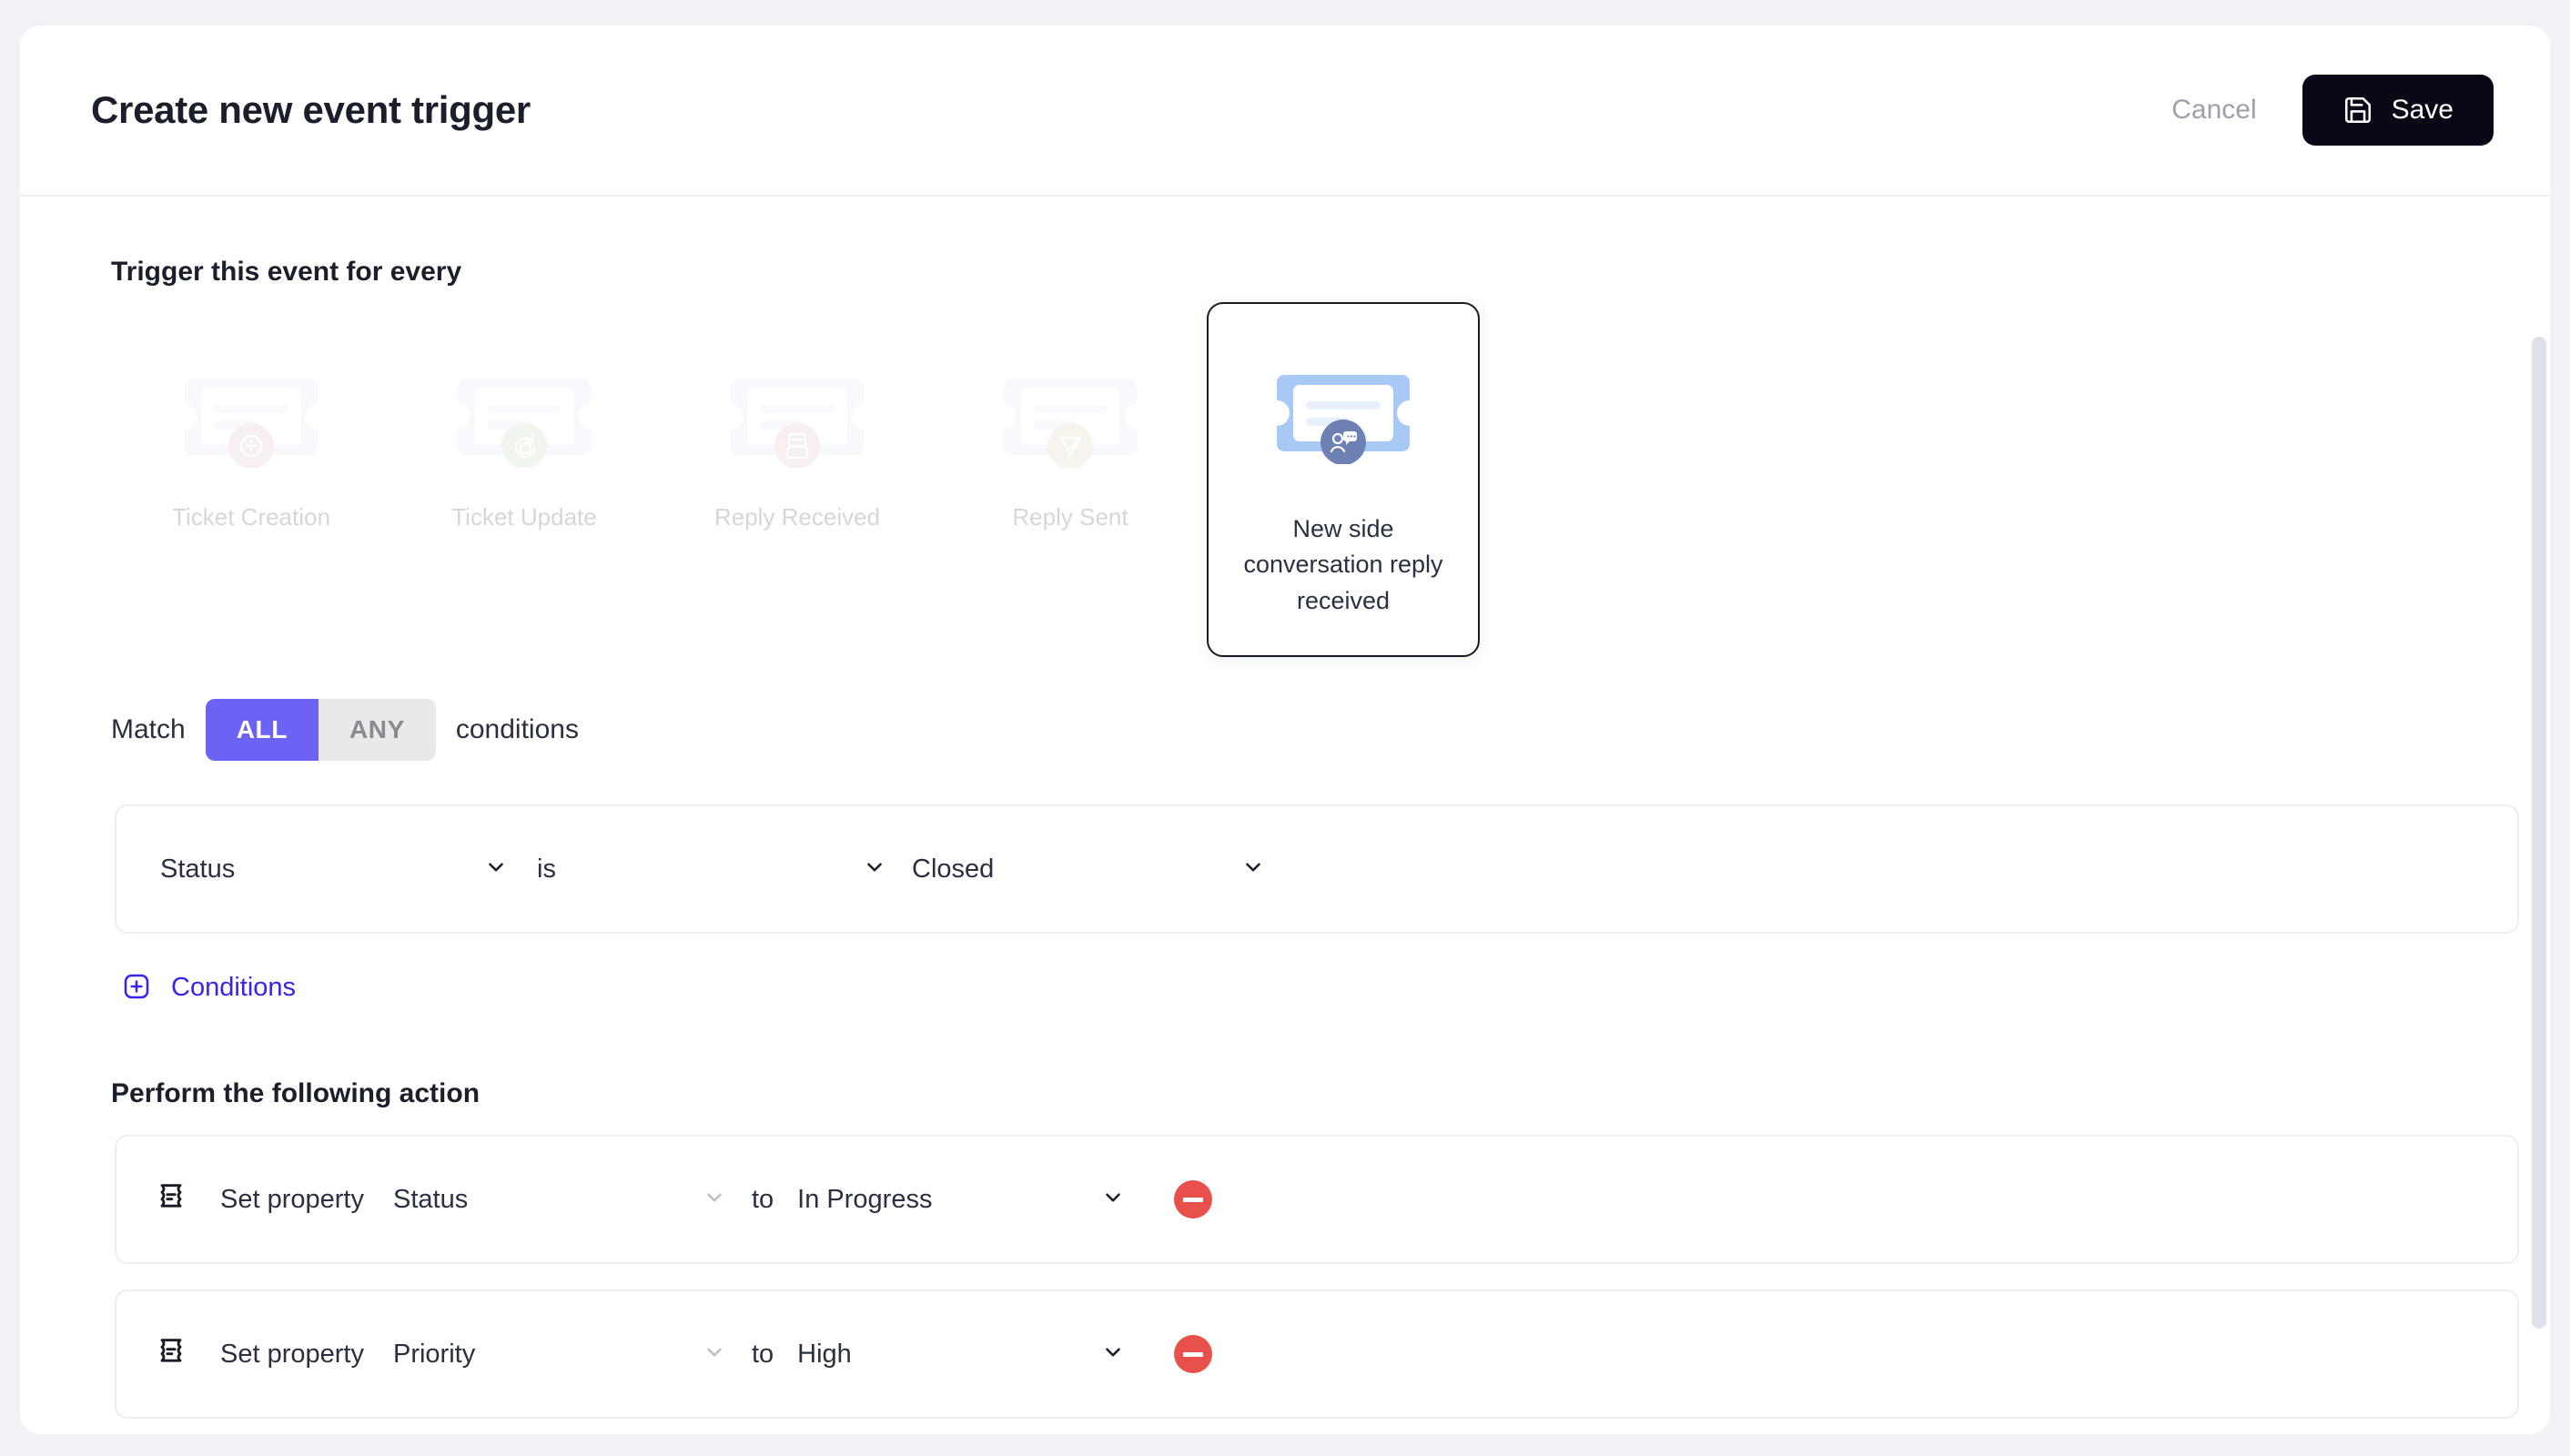  I want to click on action-property-value: Priority, so click(434, 1354).